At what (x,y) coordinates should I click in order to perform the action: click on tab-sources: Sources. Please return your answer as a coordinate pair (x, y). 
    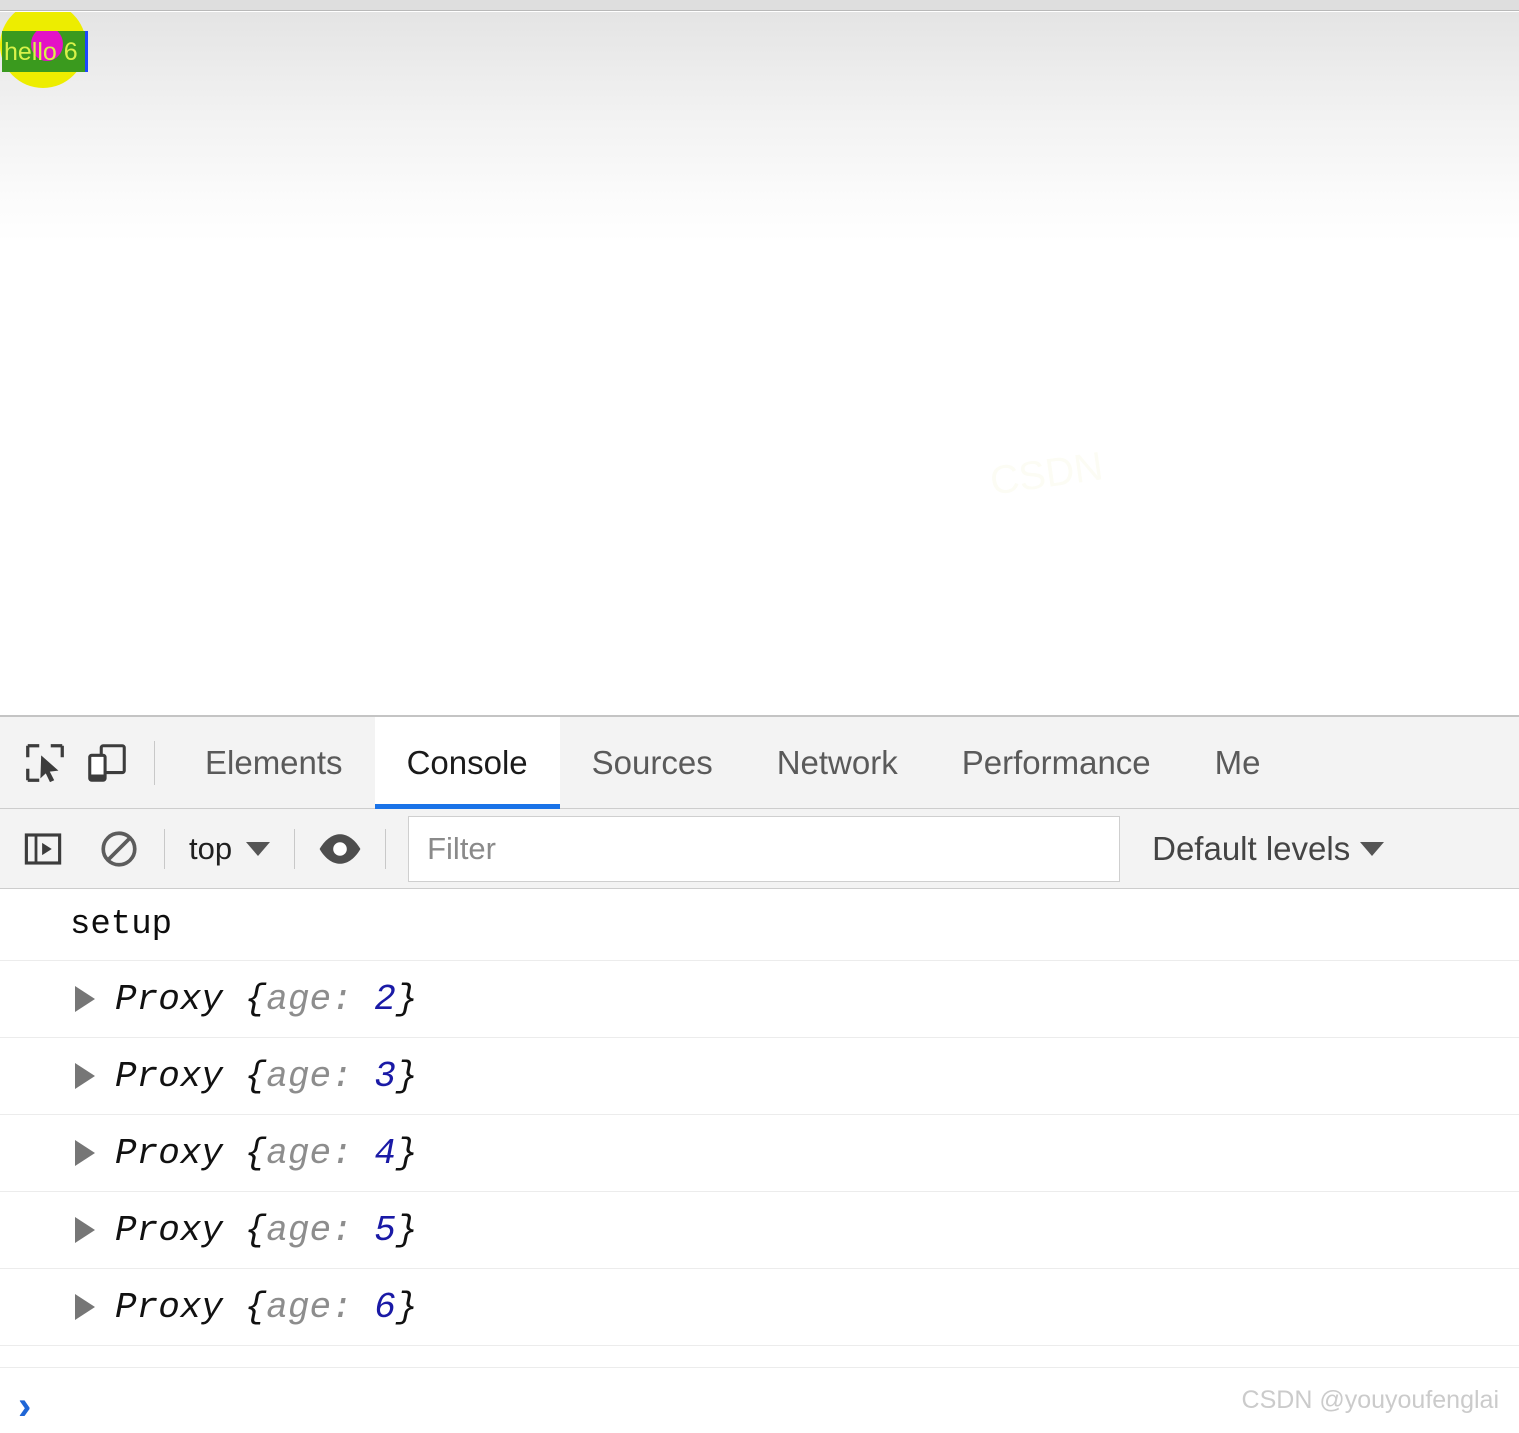
    Looking at the image, I should click on (652, 763).